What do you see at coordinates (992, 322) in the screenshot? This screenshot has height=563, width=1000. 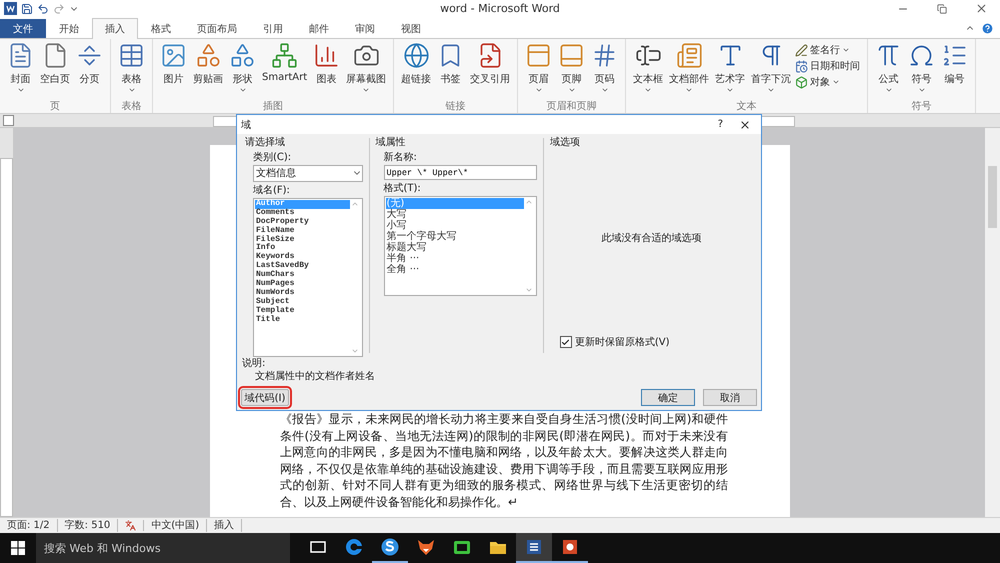 I see `vertical-scrollbar` at bounding box center [992, 322].